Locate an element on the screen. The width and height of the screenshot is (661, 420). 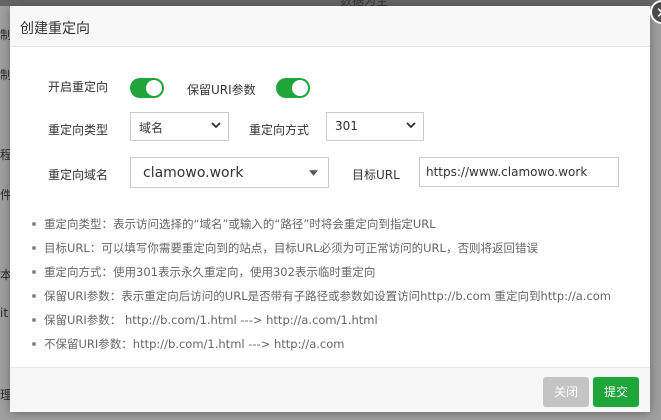
target-url-input: https://www.clamowo.work is located at coordinates (519, 172).